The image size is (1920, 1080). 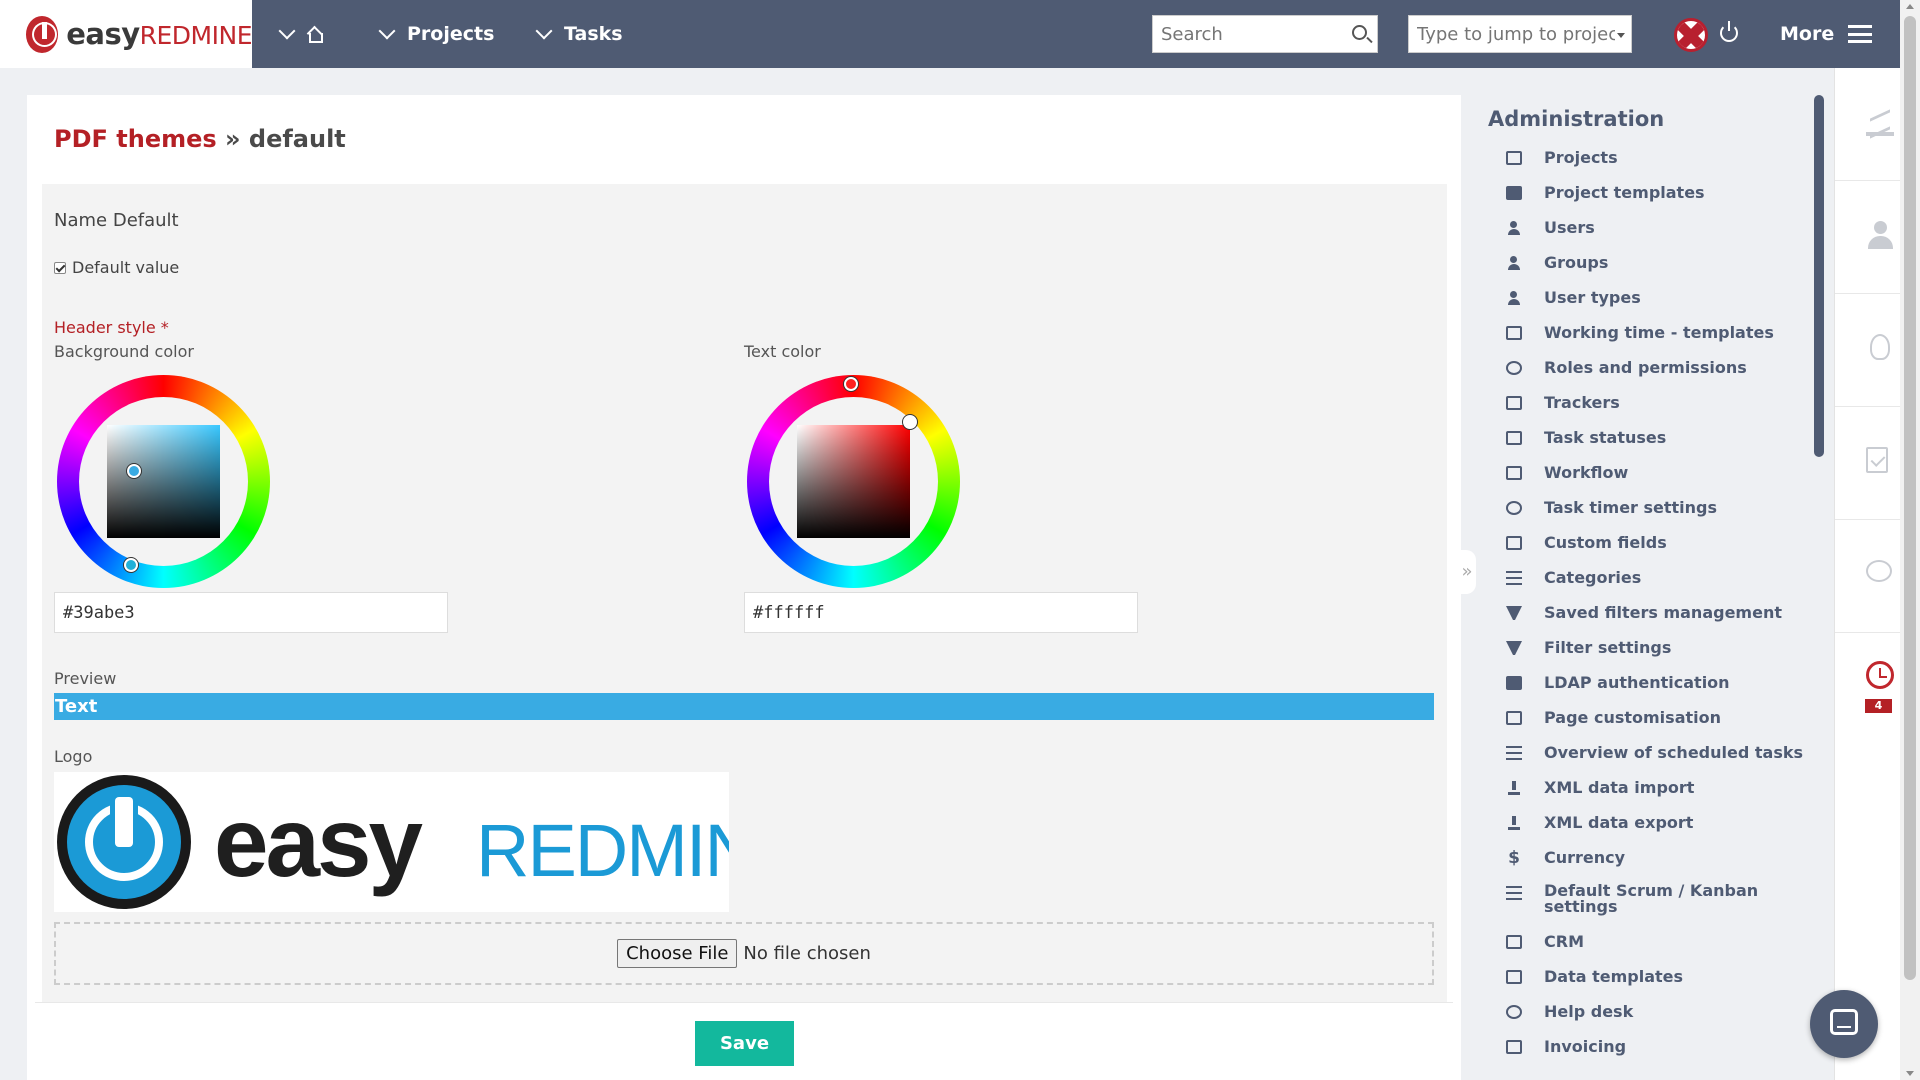 I want to click on default-value-label: Default value, so click(x=126, y=267).